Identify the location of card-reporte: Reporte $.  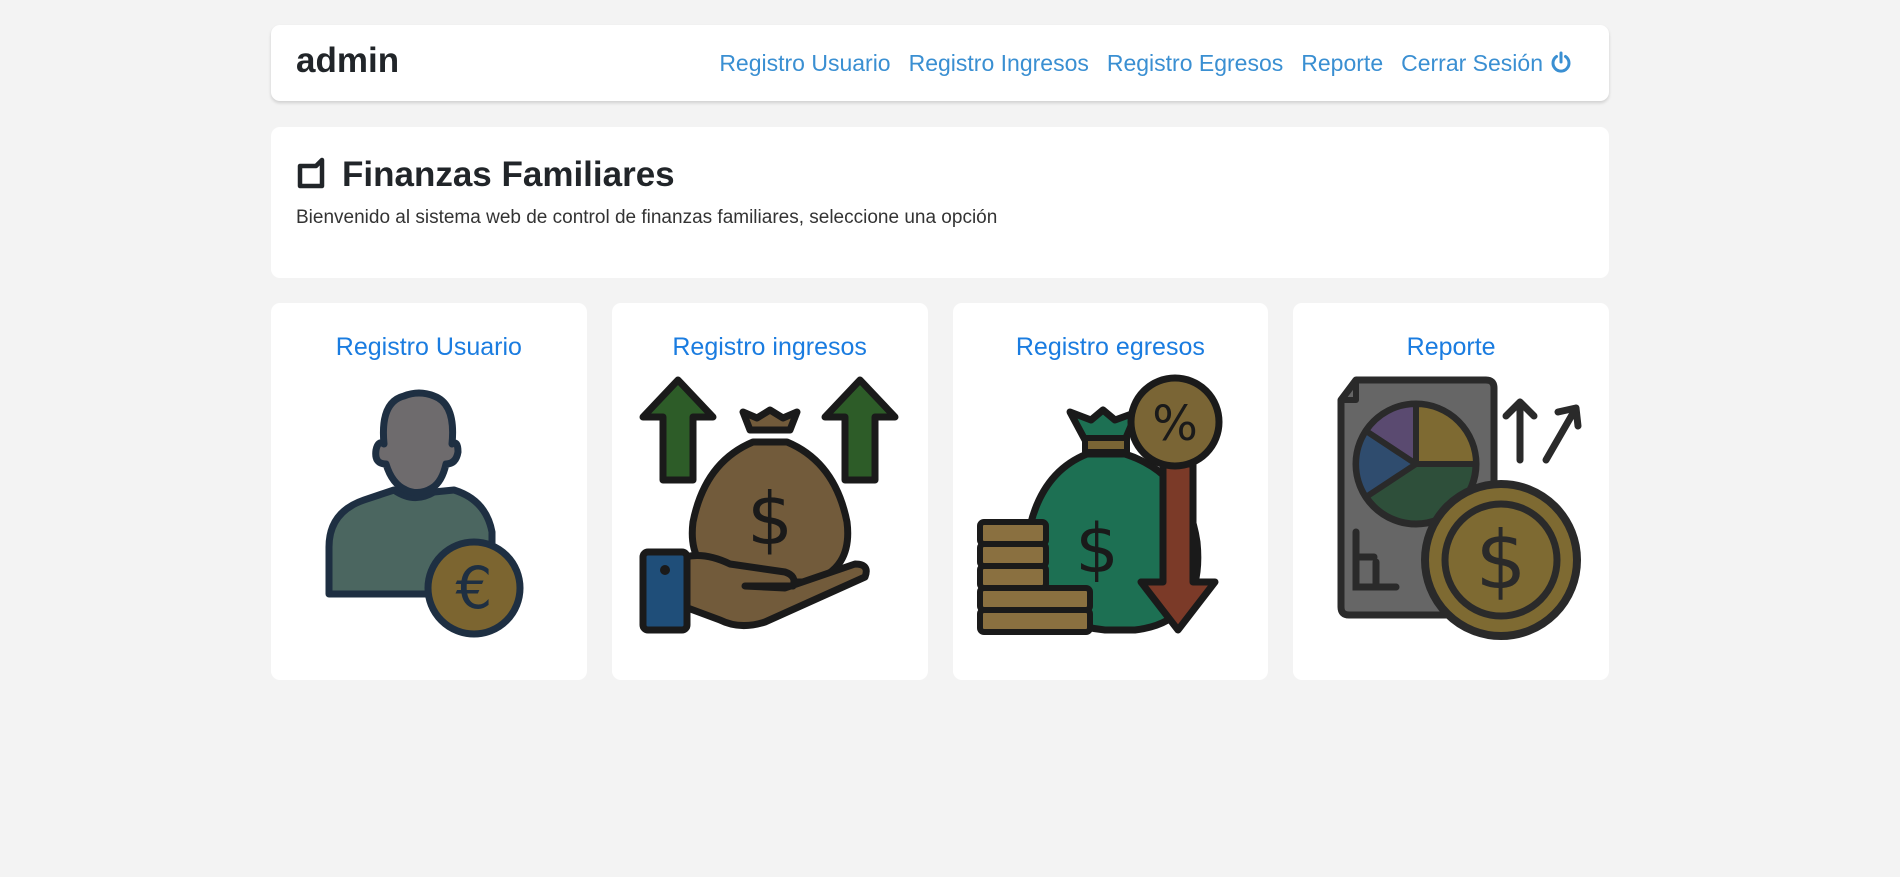
(1451, 491).